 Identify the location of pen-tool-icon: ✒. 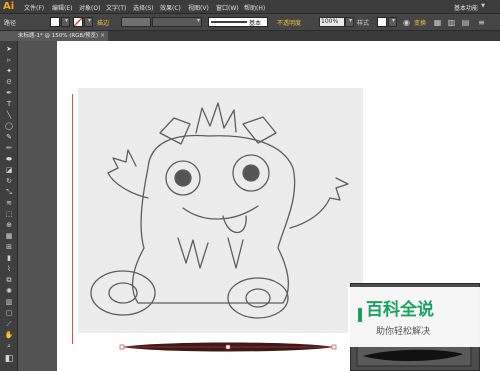
(9, 93).